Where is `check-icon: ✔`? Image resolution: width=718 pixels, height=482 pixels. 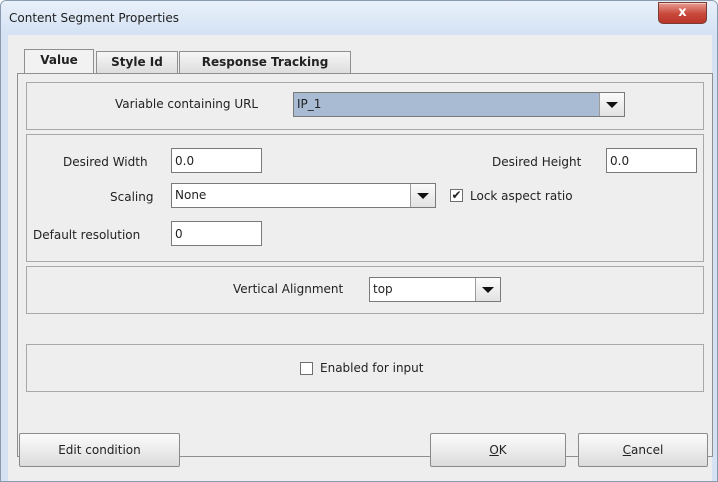 check-icon: ✔ is located at coordinates (456, 195).